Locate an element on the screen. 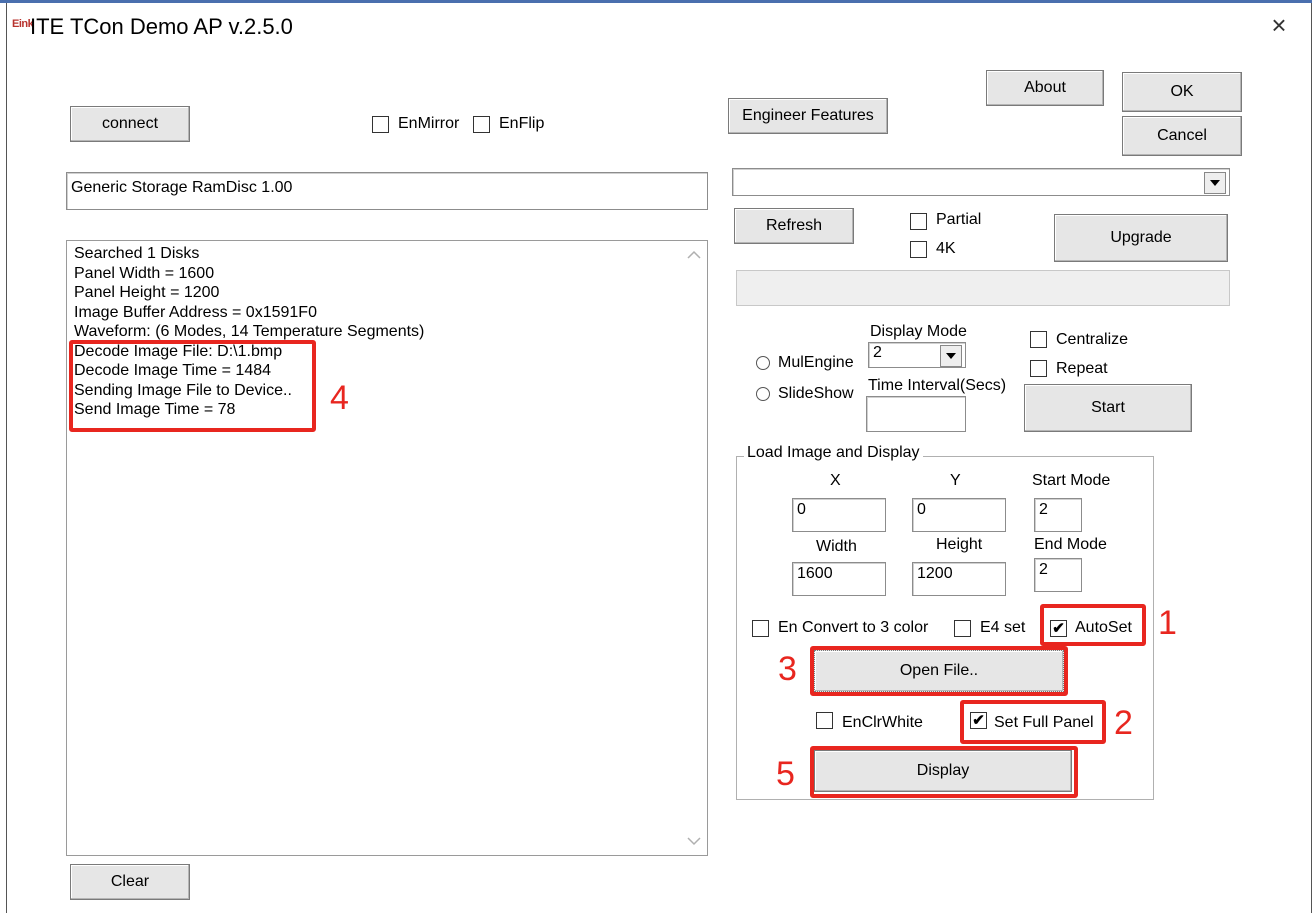 The height and width of the screenshot is (913, 1312). repeat-label: Repeat is located at coordinates (1082, 368).